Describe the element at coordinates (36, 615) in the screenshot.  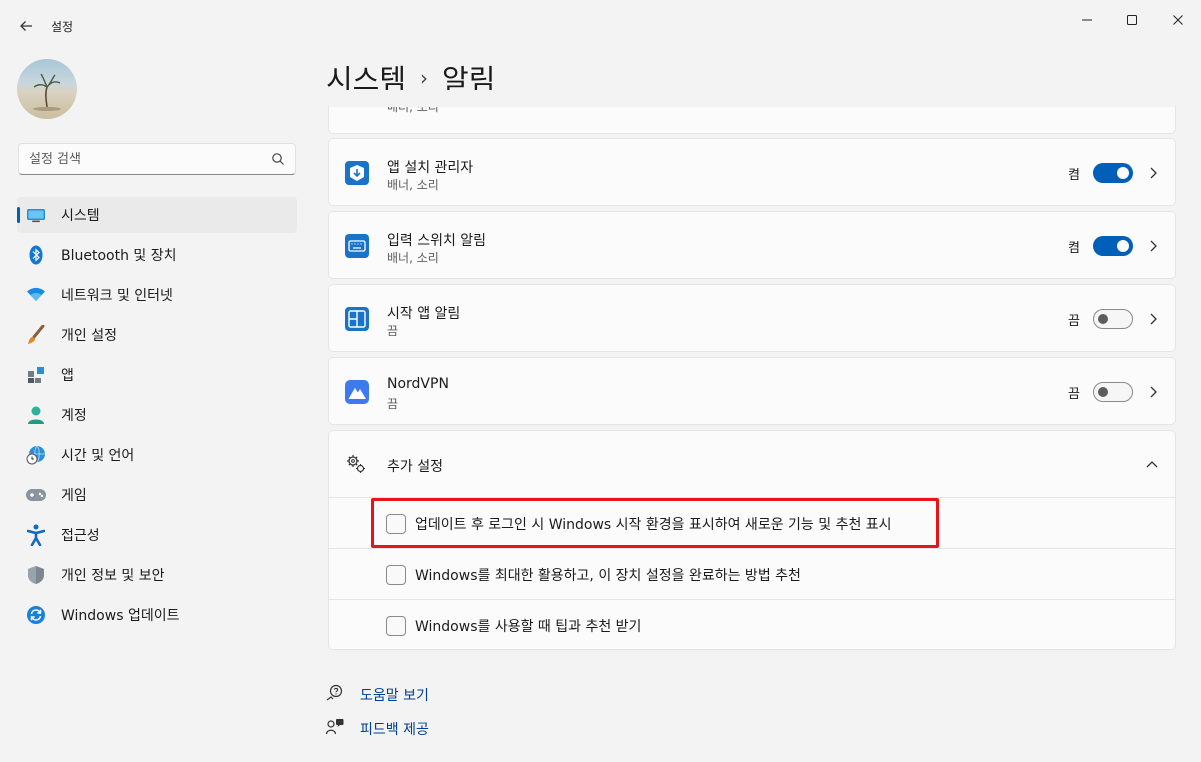
I see `update-icon` at that location.